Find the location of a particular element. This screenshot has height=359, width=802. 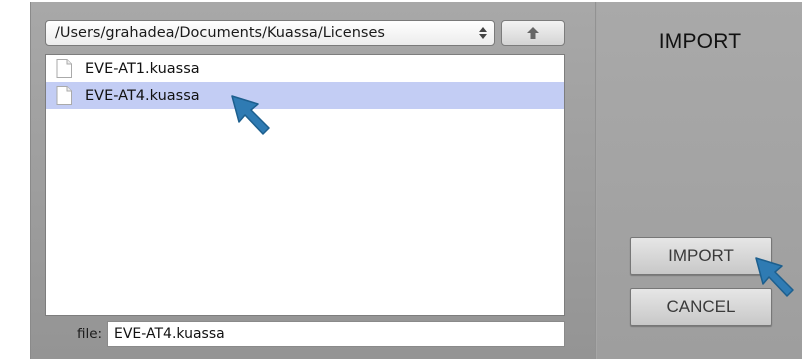

panel-title: IMPORT is located at coordinates (700, 41).